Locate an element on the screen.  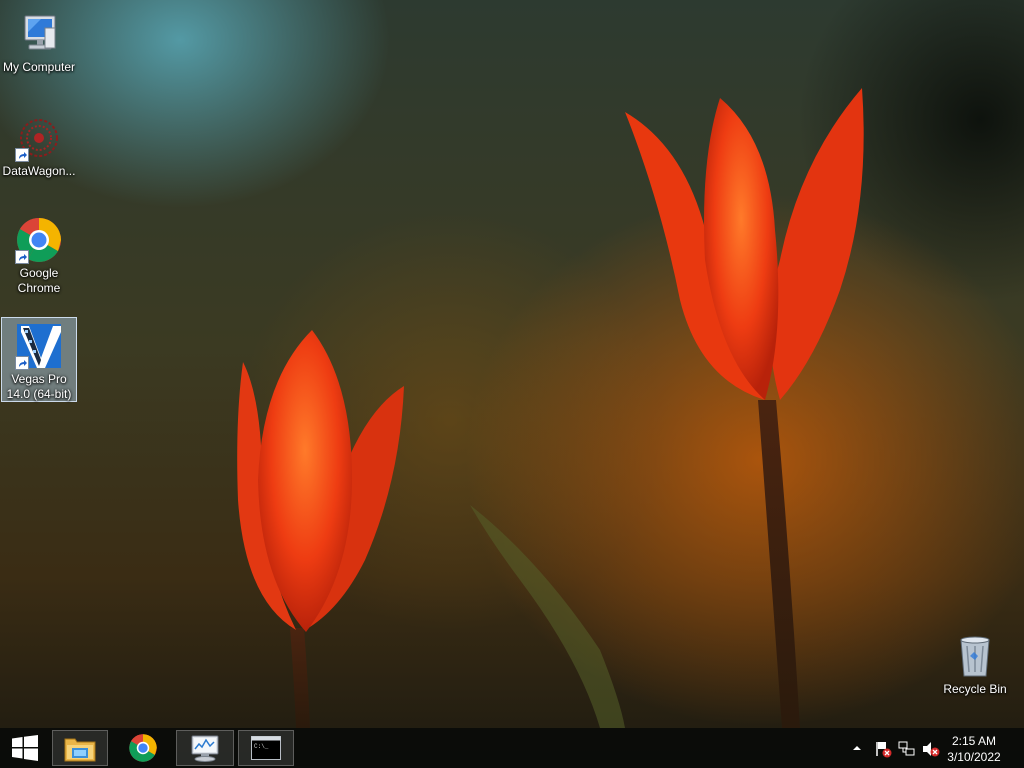
datawagon-icon is located at coordinates (39, 138).